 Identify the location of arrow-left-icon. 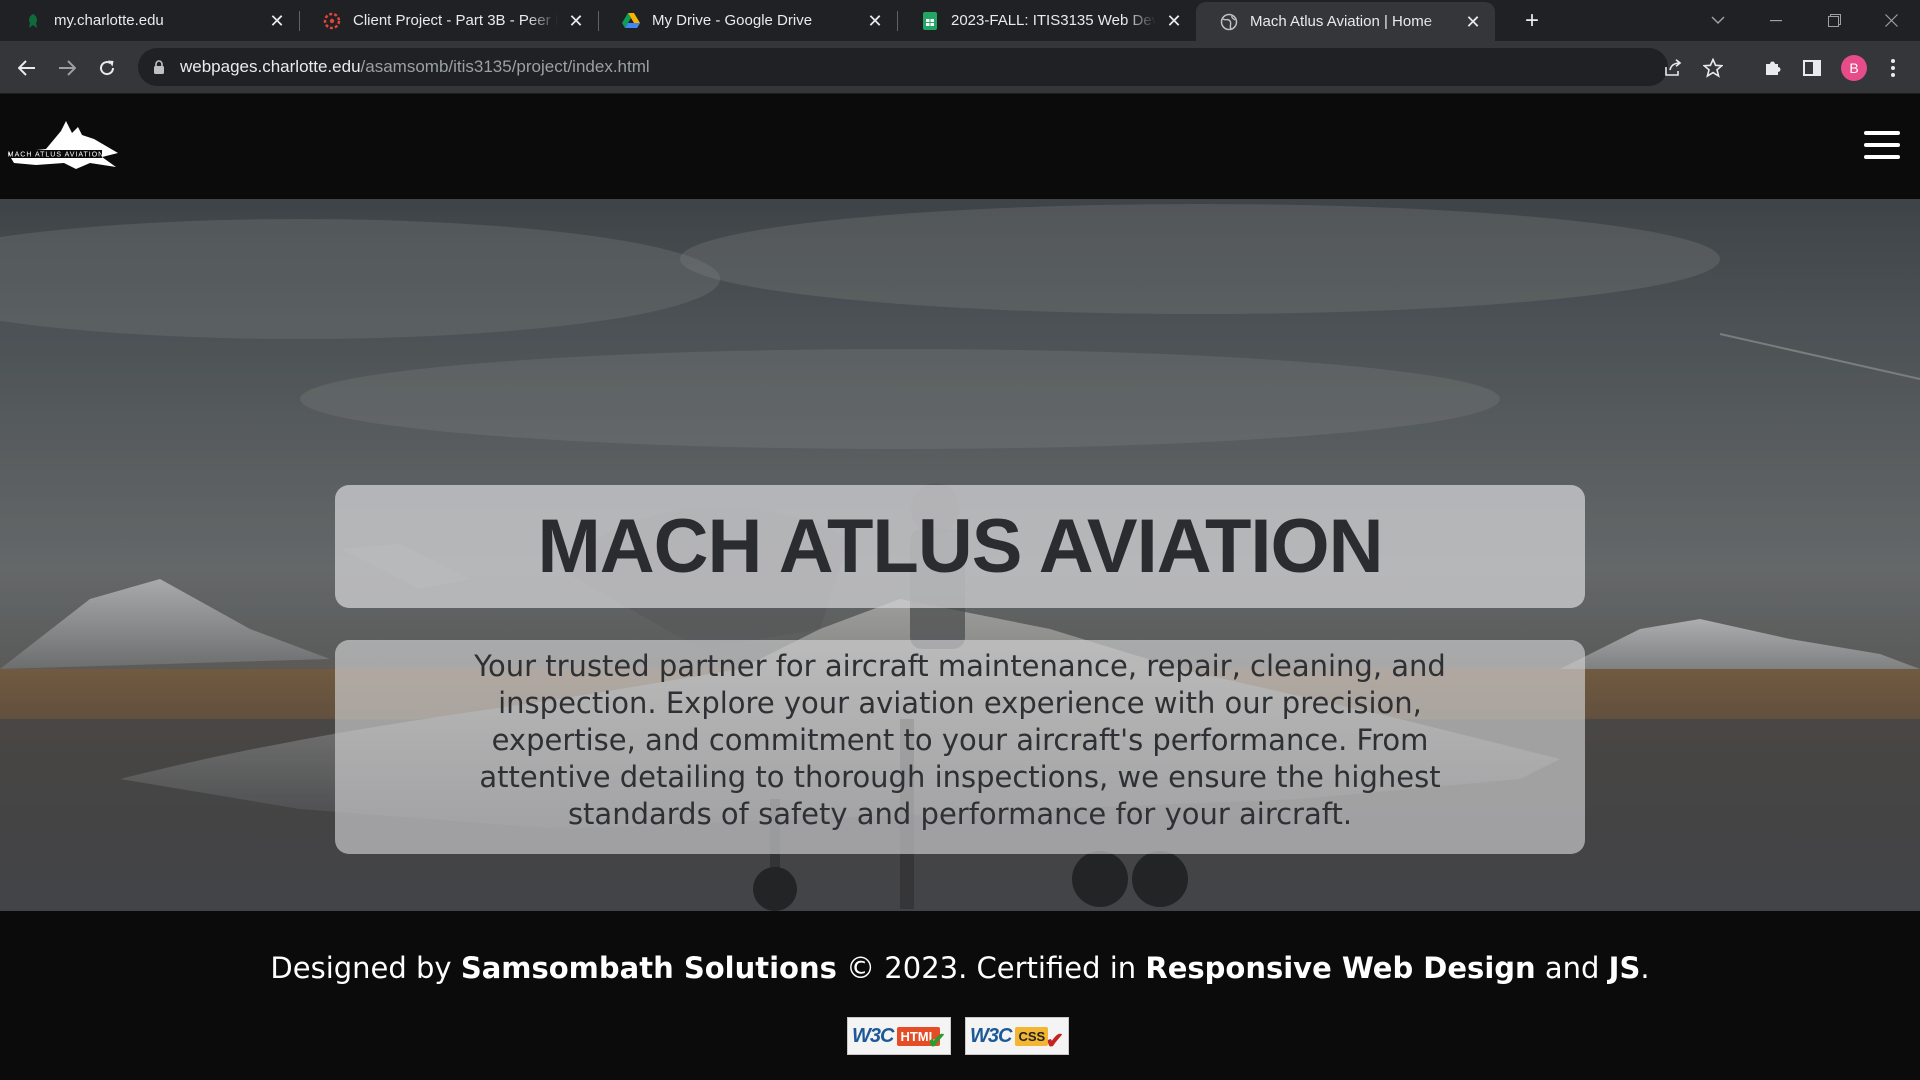
(26, 68).